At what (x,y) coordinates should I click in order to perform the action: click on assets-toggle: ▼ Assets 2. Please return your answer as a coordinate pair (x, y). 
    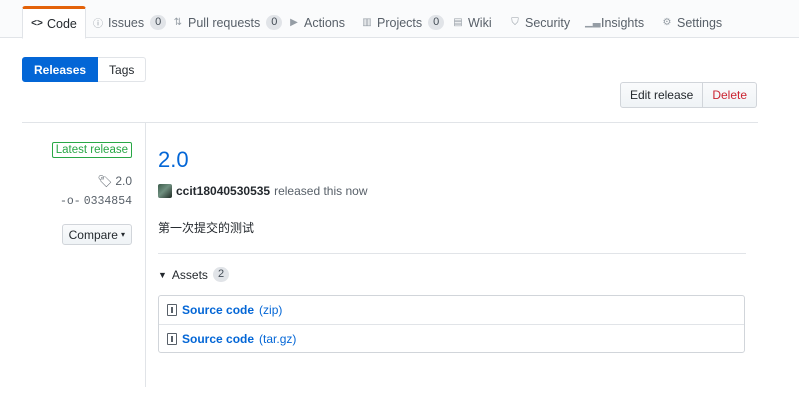
    Looking at the image, I should click on (194, 274).